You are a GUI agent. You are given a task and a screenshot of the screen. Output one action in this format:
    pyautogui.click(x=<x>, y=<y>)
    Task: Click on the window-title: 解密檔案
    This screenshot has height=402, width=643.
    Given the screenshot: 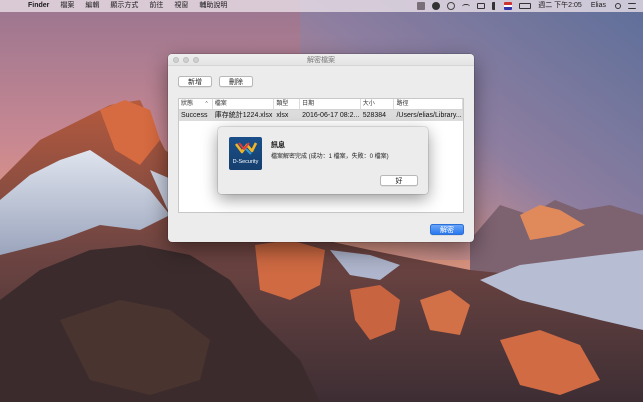 What is the action you would take?
    pyautogui.click(x=321, y=60)
    